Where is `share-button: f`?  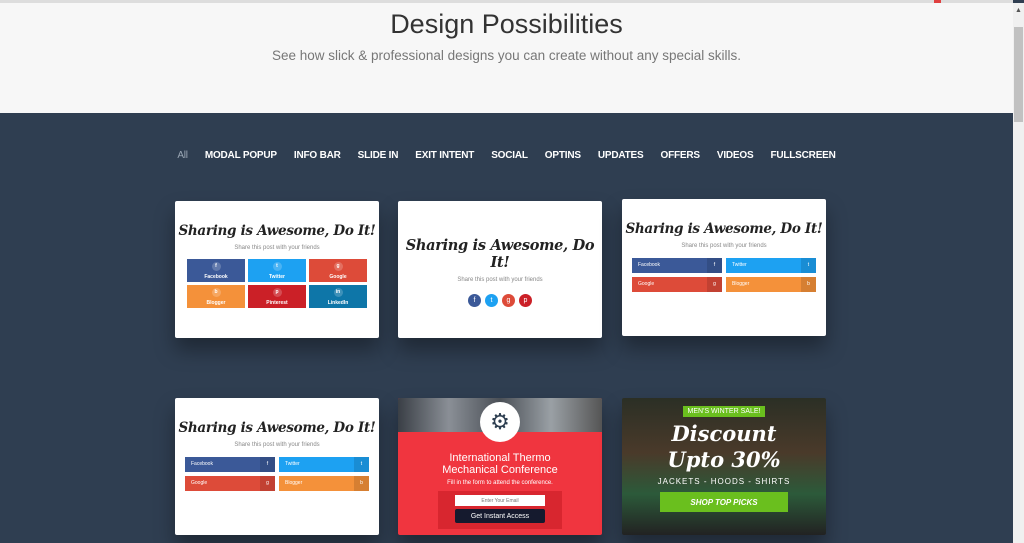 share-button: f is located at coordinates (474, 300).